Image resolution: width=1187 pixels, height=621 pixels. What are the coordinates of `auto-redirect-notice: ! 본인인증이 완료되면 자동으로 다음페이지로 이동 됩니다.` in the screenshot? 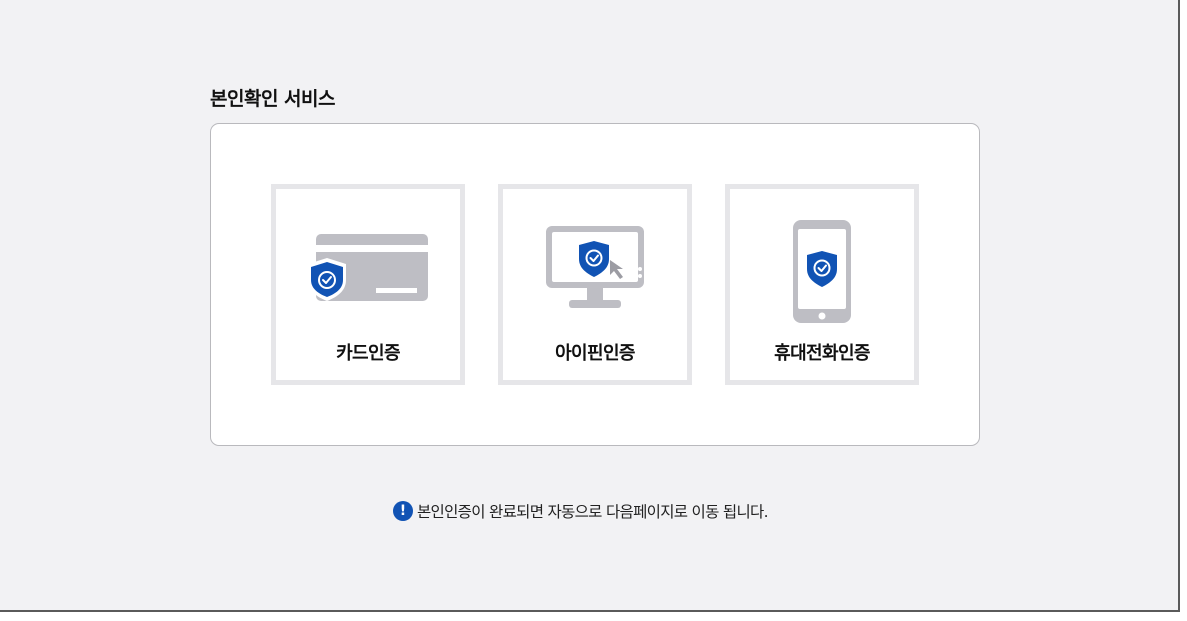 It's located at (581, 511).